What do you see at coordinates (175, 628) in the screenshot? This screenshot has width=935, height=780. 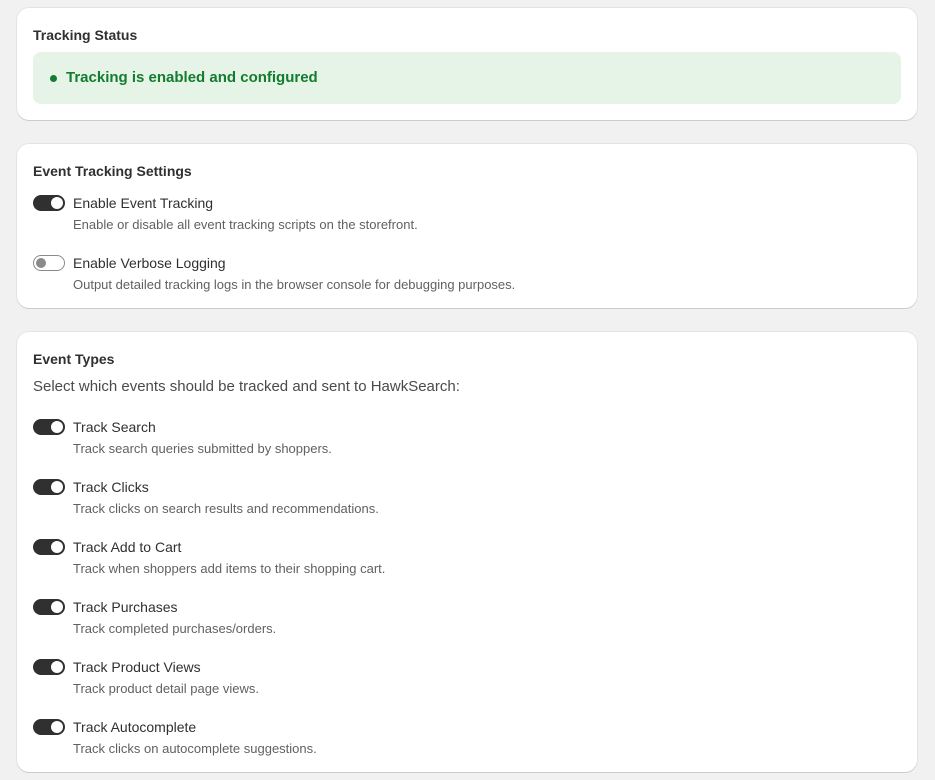 I see `toggle-description: Track completed purchases/orders.` at bounding box center [175, 628].